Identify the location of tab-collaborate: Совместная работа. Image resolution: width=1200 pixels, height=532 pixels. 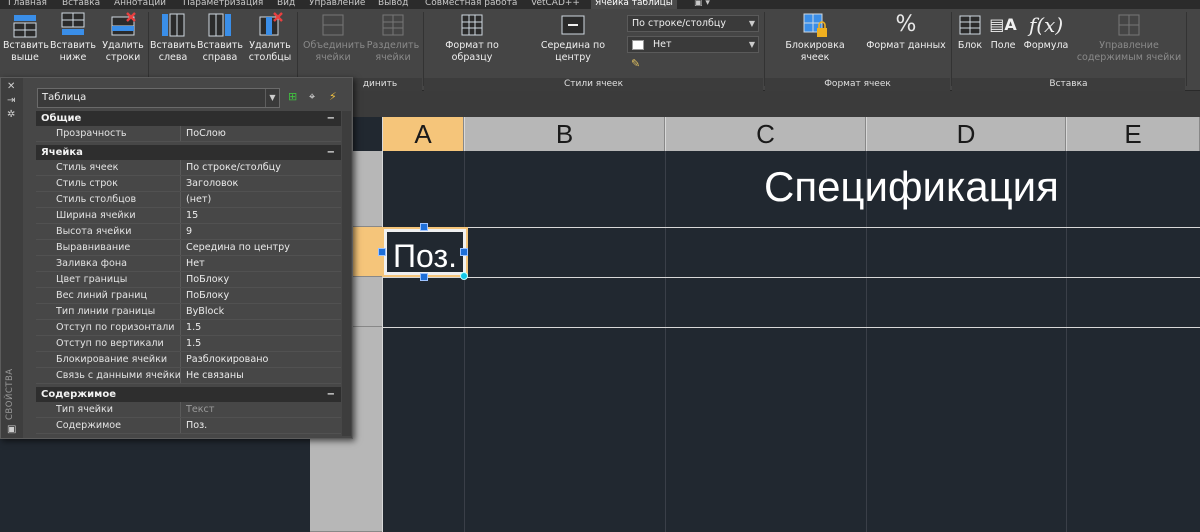
(471, 4).